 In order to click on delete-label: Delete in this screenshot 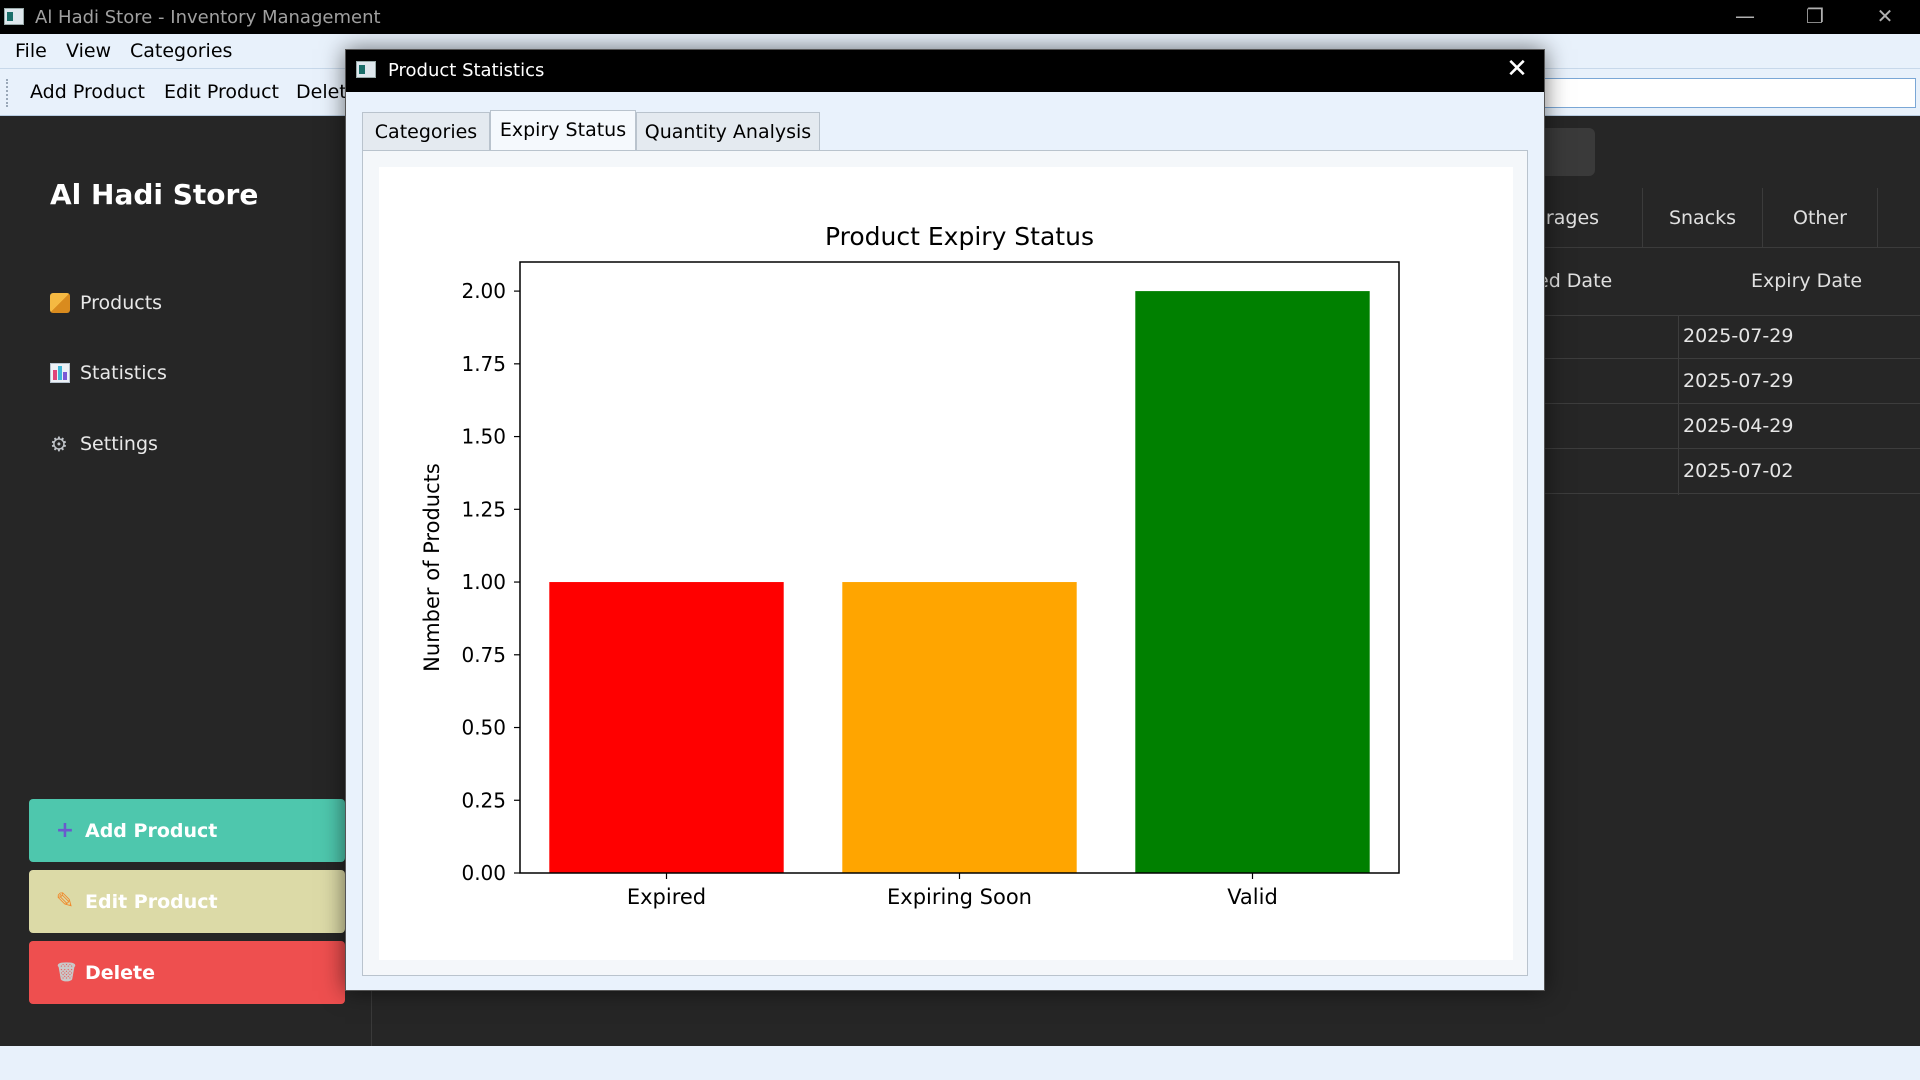, I will do `click(120, 972)`.